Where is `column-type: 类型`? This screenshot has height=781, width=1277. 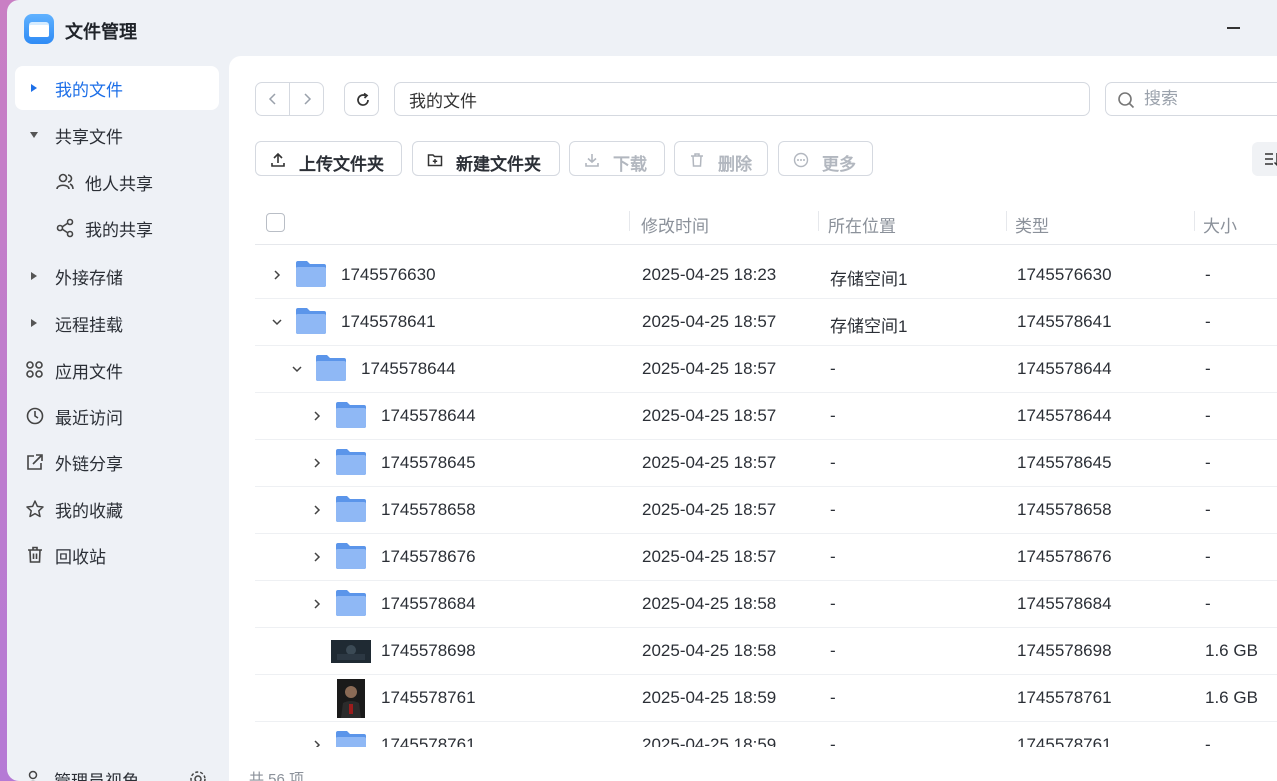
column-type: 类型 is located at coordinates (1032, 224).